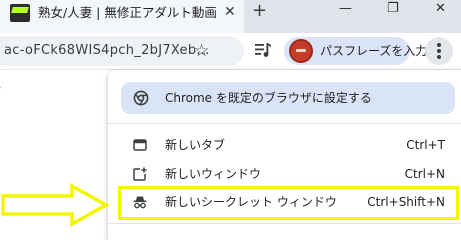 The height and width of the screenshot is (240, 461). I want to click on menu-item-label: 新しいタブ, so click(195, 145).